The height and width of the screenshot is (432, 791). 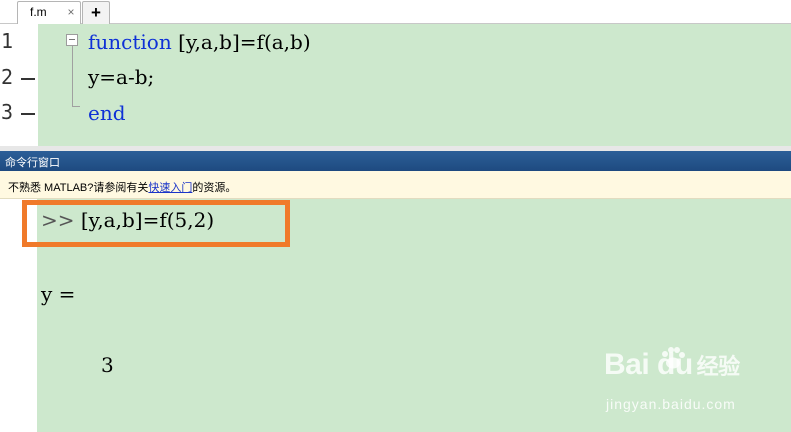 What do you see at coordinates (72, 40) in the screenshot?
I see `fold-collapse-icon` at bounding box center [72, 40].